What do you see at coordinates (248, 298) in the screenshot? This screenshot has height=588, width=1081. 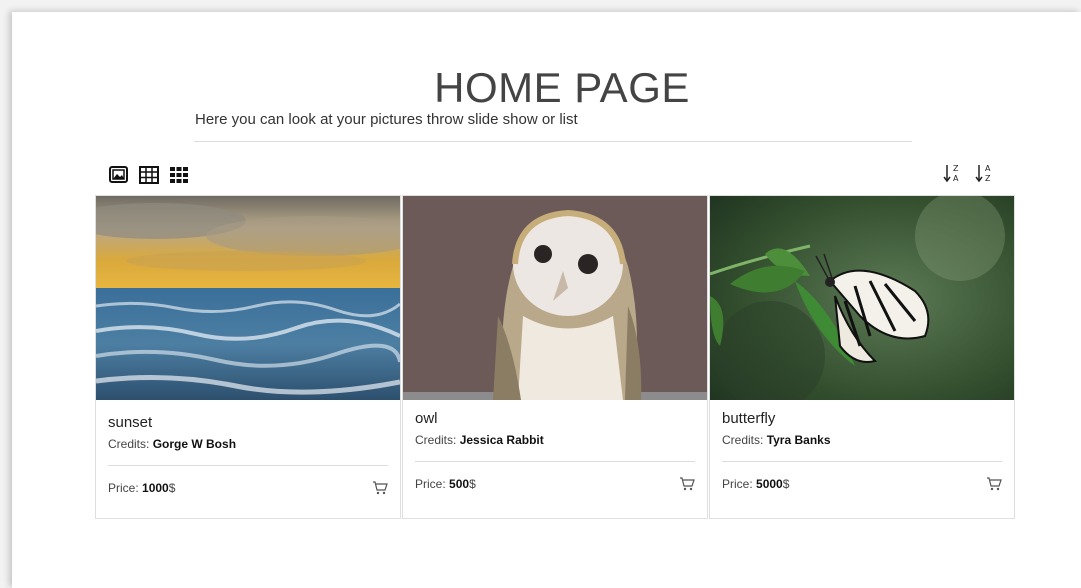 I see `sunset-image` at bounding box center [248, 298].